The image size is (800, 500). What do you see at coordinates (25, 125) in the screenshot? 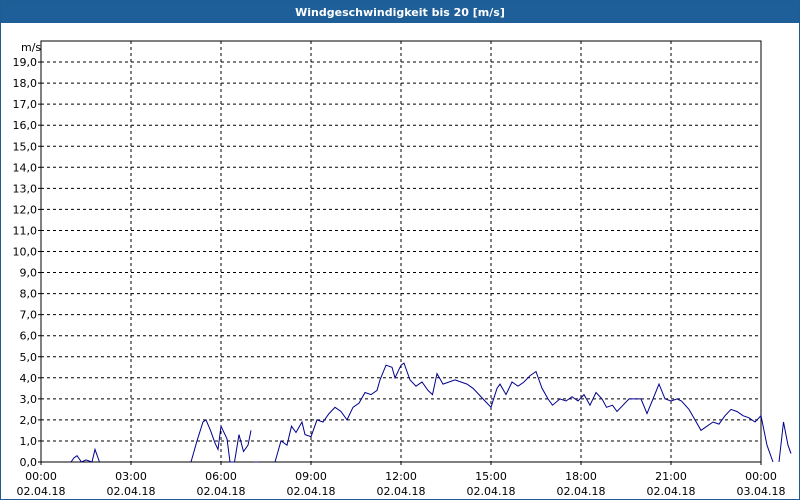
I see `y-tick-label: 16,0` at bounding box center [25, 125].